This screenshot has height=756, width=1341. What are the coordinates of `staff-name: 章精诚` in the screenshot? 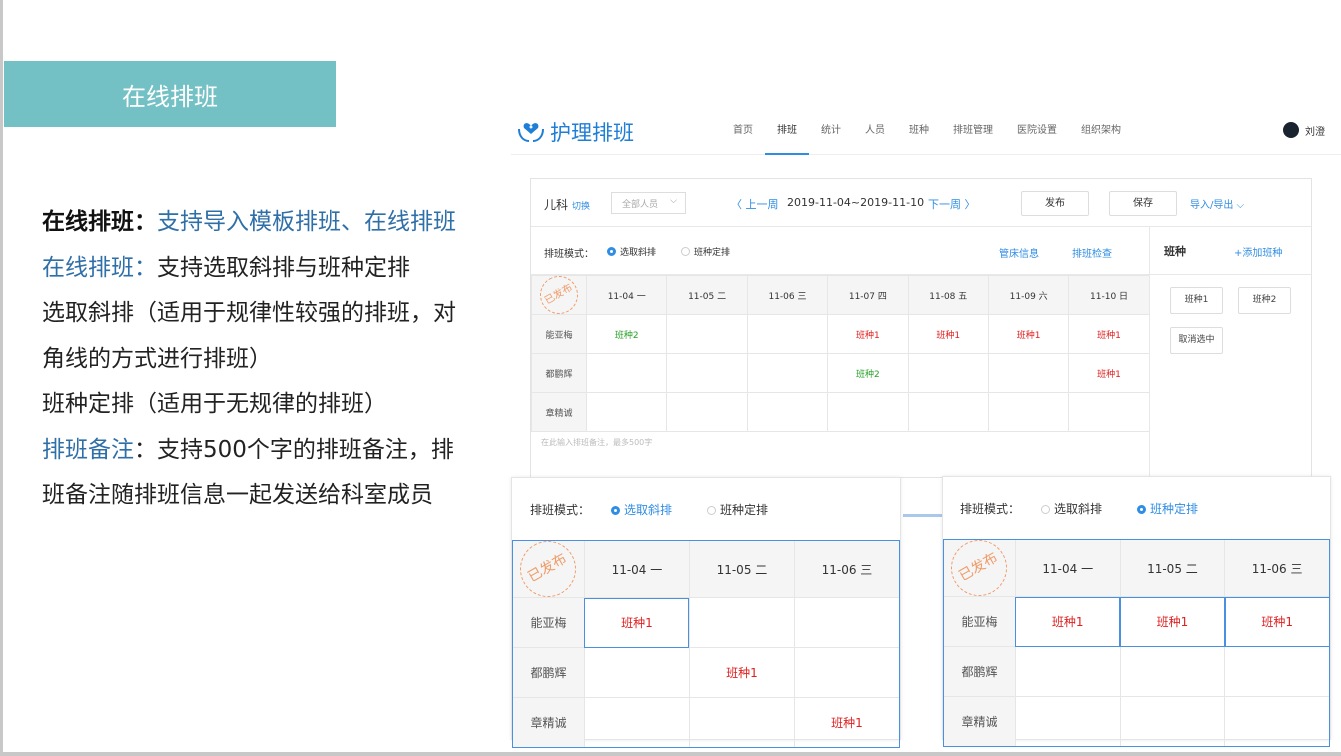 It's located at (559, 412).